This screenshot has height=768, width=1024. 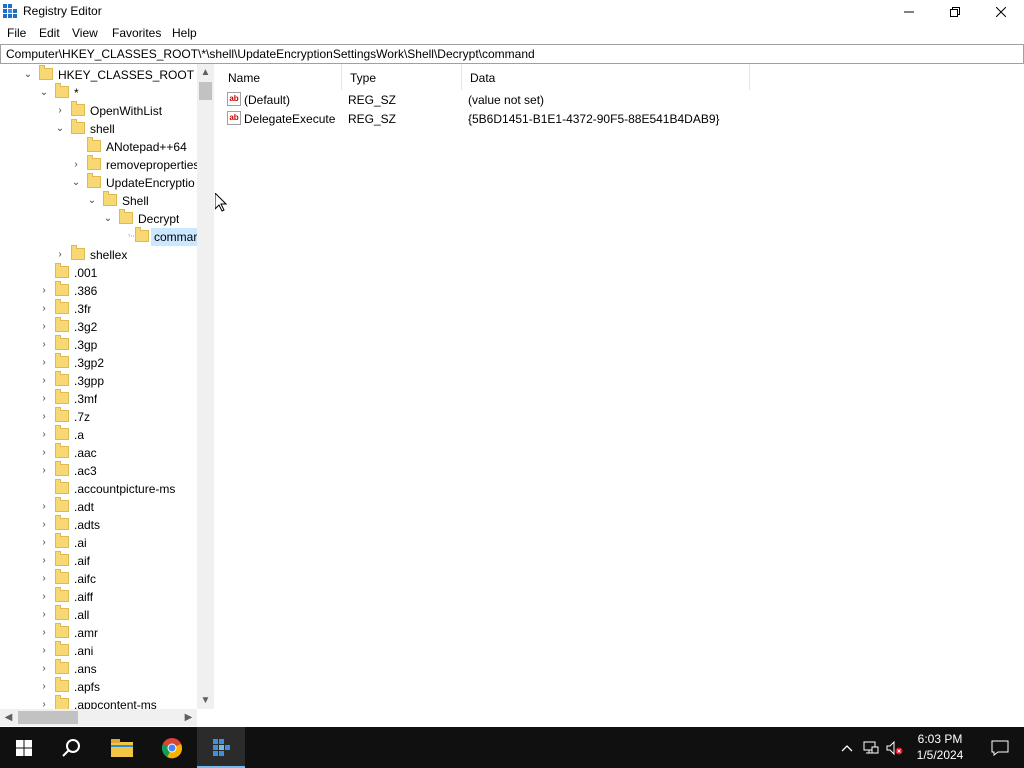 What do you see at coordinates (49, 33) in the screenshot?
I see `menu-edit: Edit` at bounding box center [49, 33].